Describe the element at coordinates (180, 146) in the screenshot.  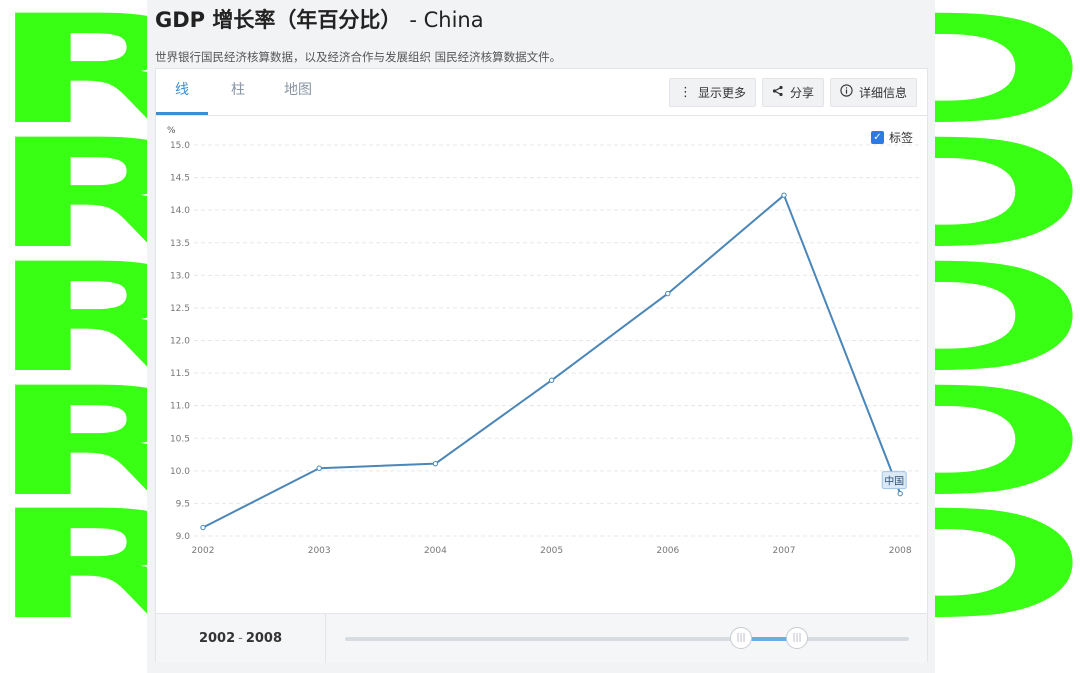
I see `y-tick-label: 15.0` at that location.